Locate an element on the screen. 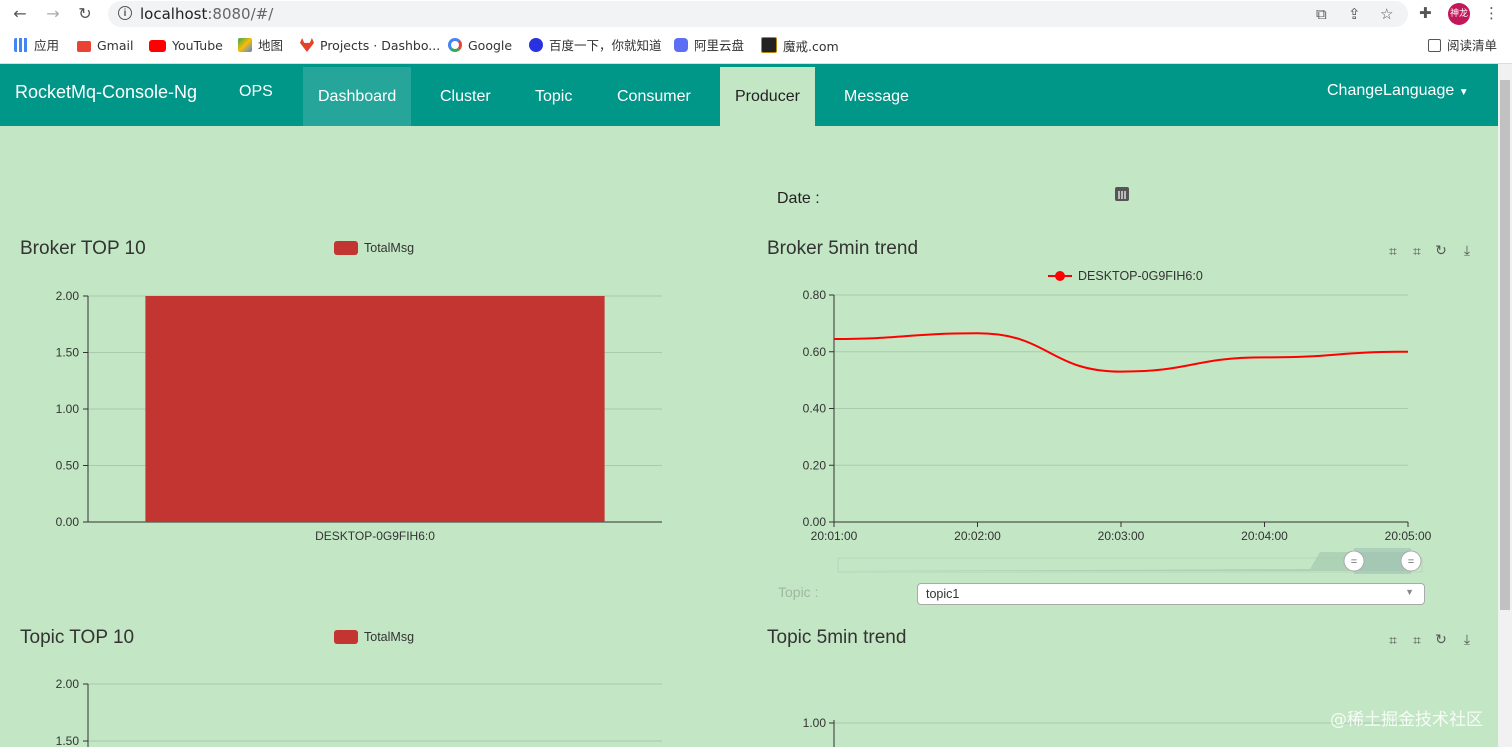 The width and height of the screenshot is (1512, 747). back-arrow-icon: ← is located at coordinates (20, 14).